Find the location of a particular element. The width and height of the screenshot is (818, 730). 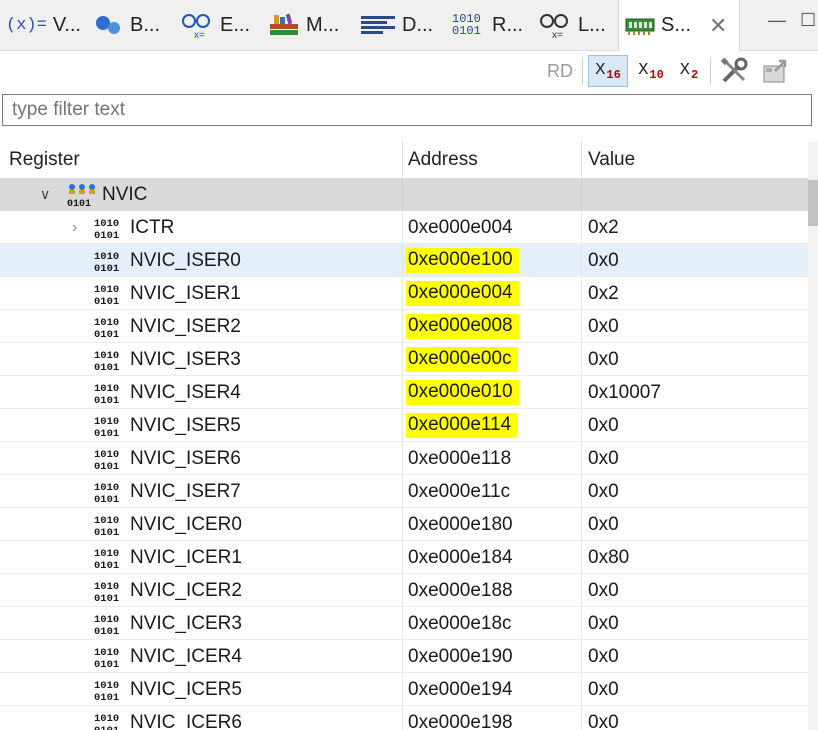

register-name: NVIC_ICER3 is located at coordinates (186, 623).